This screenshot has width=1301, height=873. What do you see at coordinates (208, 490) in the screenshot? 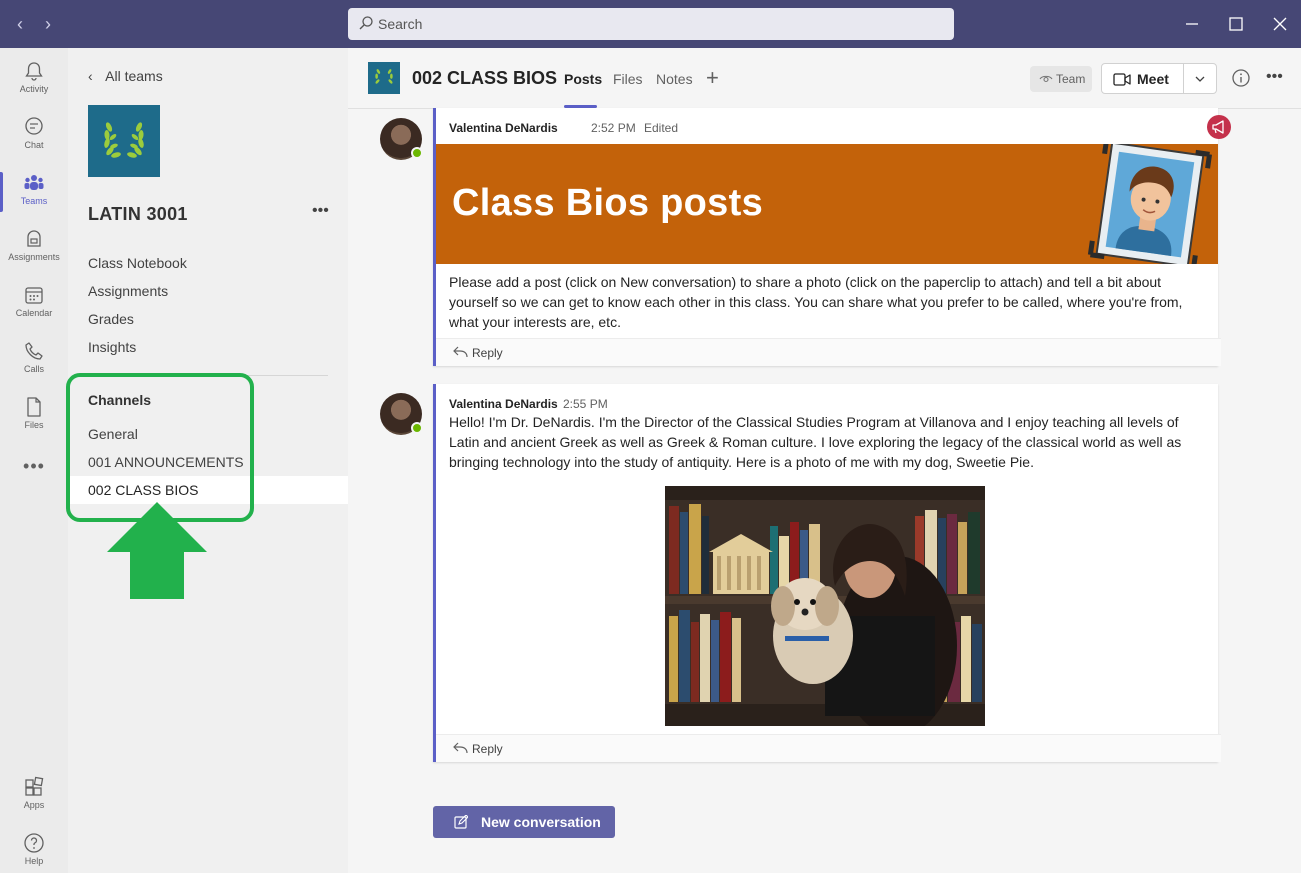
I see `channel-class-bios: 002 CLASS BIOS` at bounding box center [208, 490].